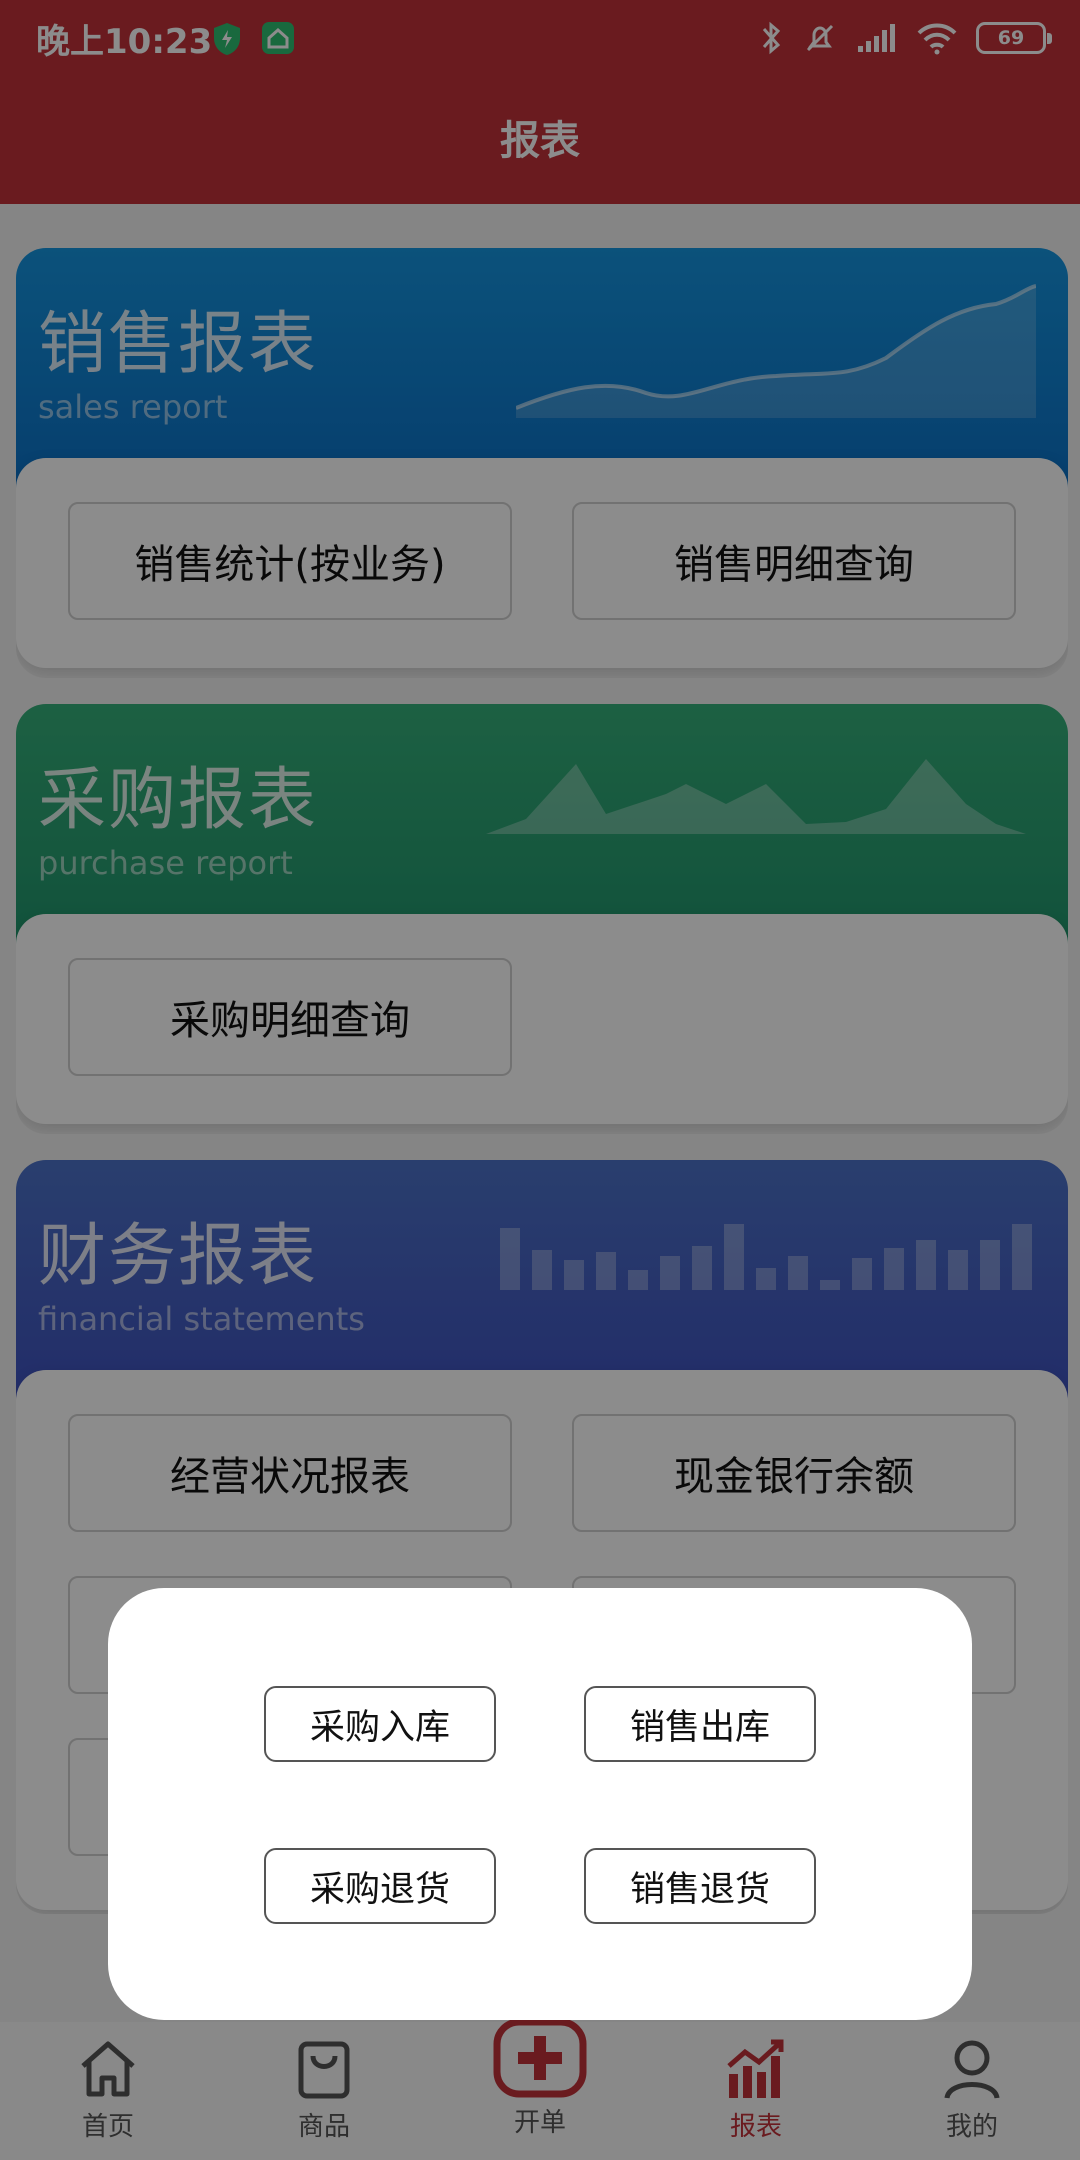 The height and width of the screenshot is (2160, 1080). Describe the element at coordinates (700, 1886) in the screenshot. I see `sales-return-button: 销售退货` at that location.